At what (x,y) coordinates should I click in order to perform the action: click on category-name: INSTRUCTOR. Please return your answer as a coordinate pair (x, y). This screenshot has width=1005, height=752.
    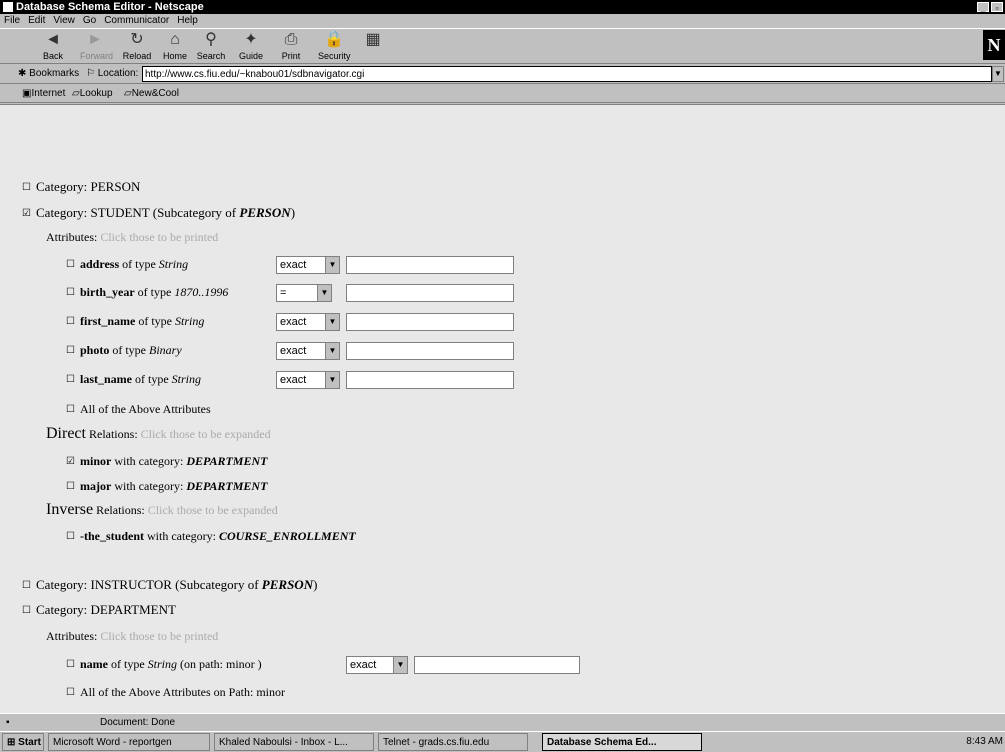
    Looking at the image, I should click on (131, 584).